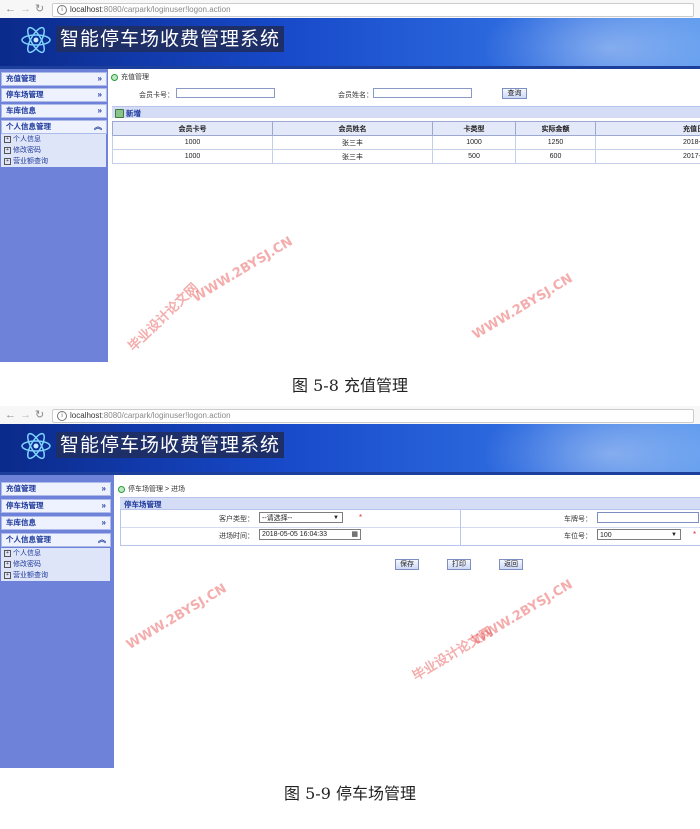 Image resolution: width=700 pixels, height=829 pixels. I want to click on table-cell: 600, so click(555, 156).